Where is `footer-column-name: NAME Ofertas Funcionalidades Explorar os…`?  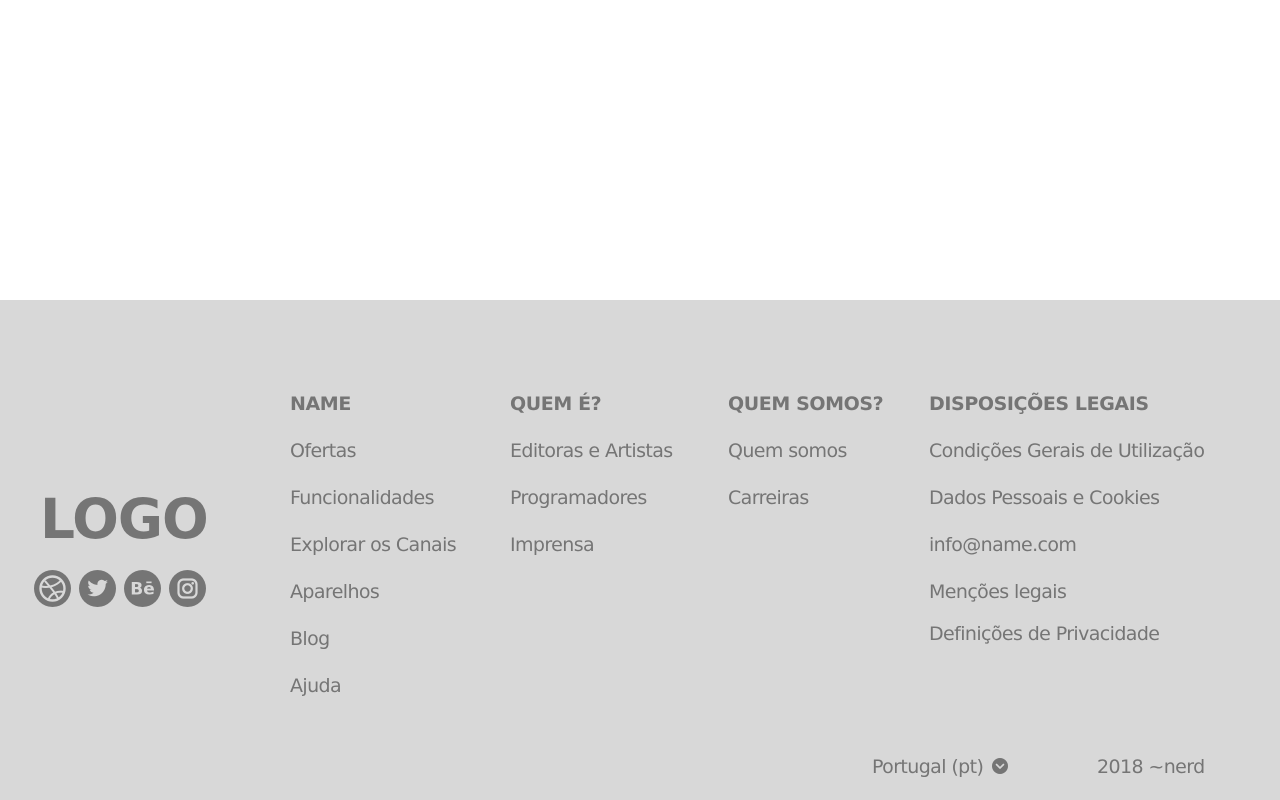 footer-column-name: NAME Ofertas Funcionalidades Explorar os… is located at coordinates (373, 556).